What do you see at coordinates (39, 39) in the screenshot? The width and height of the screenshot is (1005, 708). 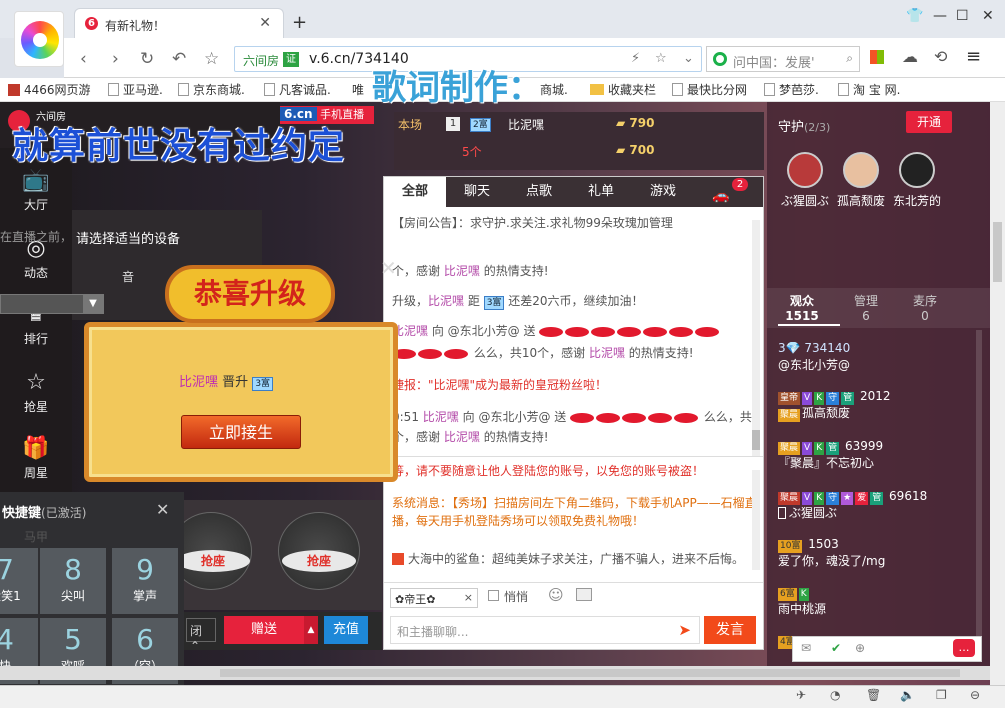 I see `browser-logo-icon` at bounding box center [39, 39].